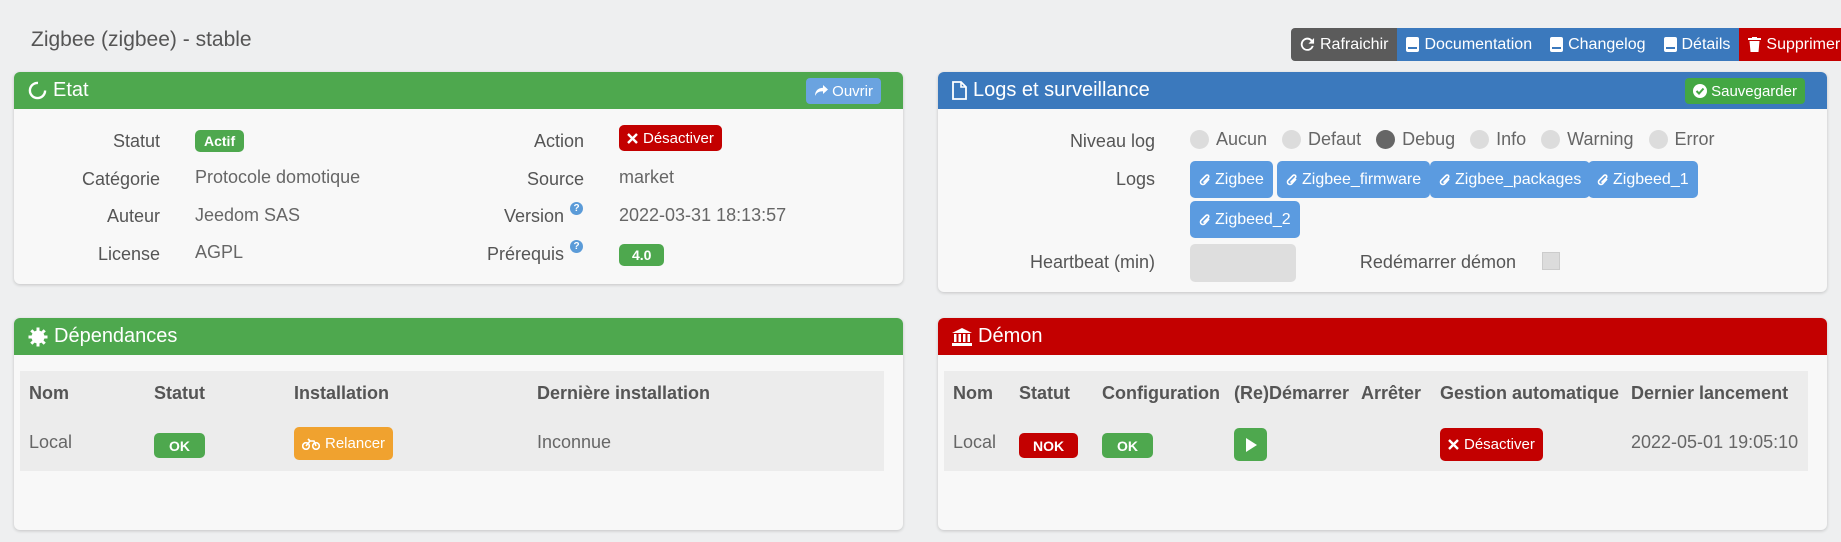  Describe the element at coordinates (1243, 263) in the screenshot. I see `heartbeat-input` at that location.